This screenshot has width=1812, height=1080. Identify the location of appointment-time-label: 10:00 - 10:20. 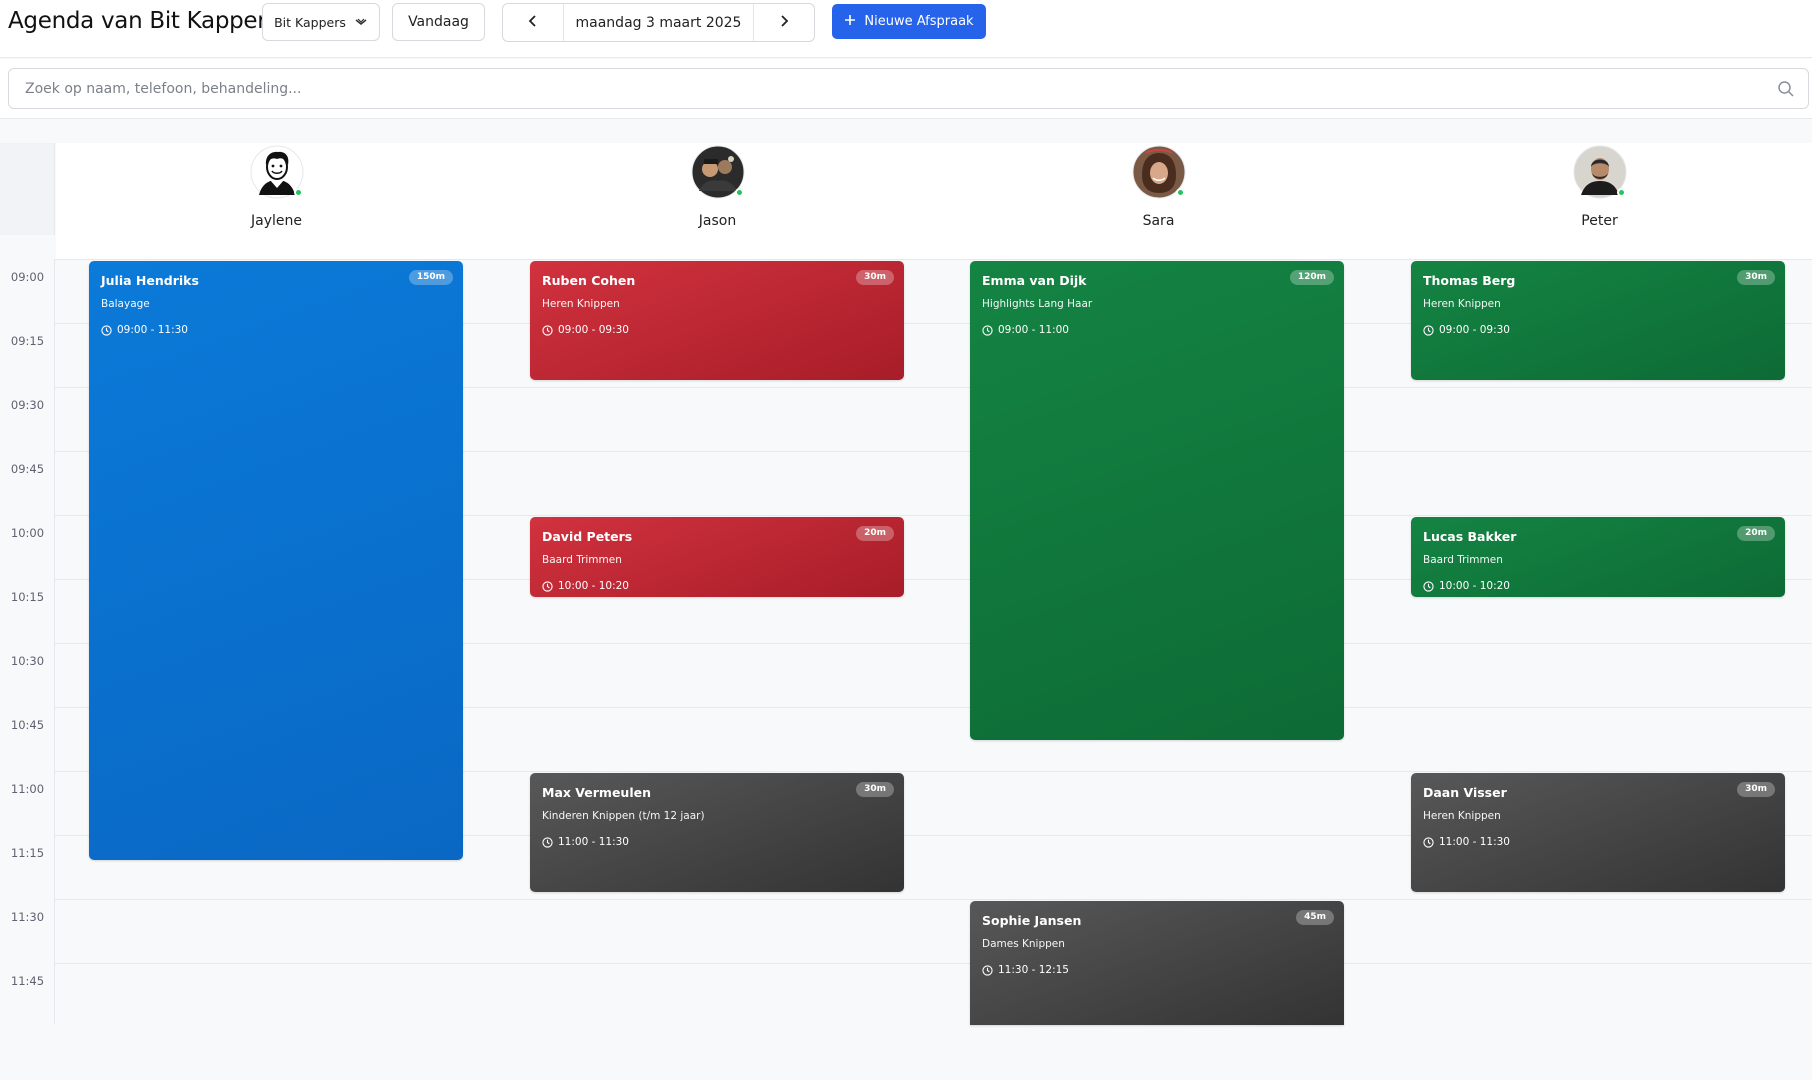
(593, 586).